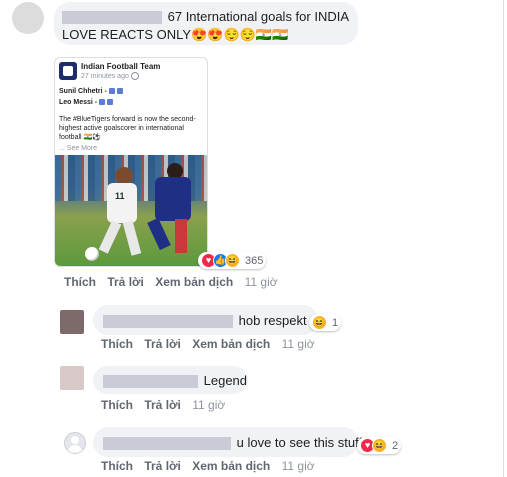 The image size is (507, 477). What do you see at coordinates (75, 443) in the screenshot?
I see `default-avatar-icon` at bounding box center [75, 443].